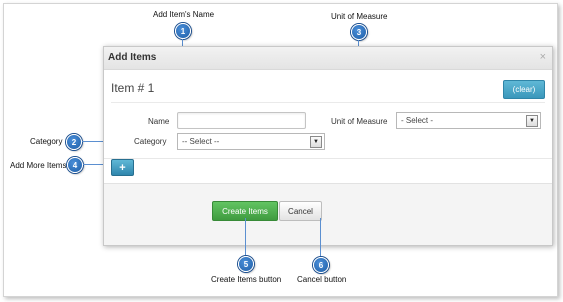  I want to click on category-label: Category, so click(150, 141).